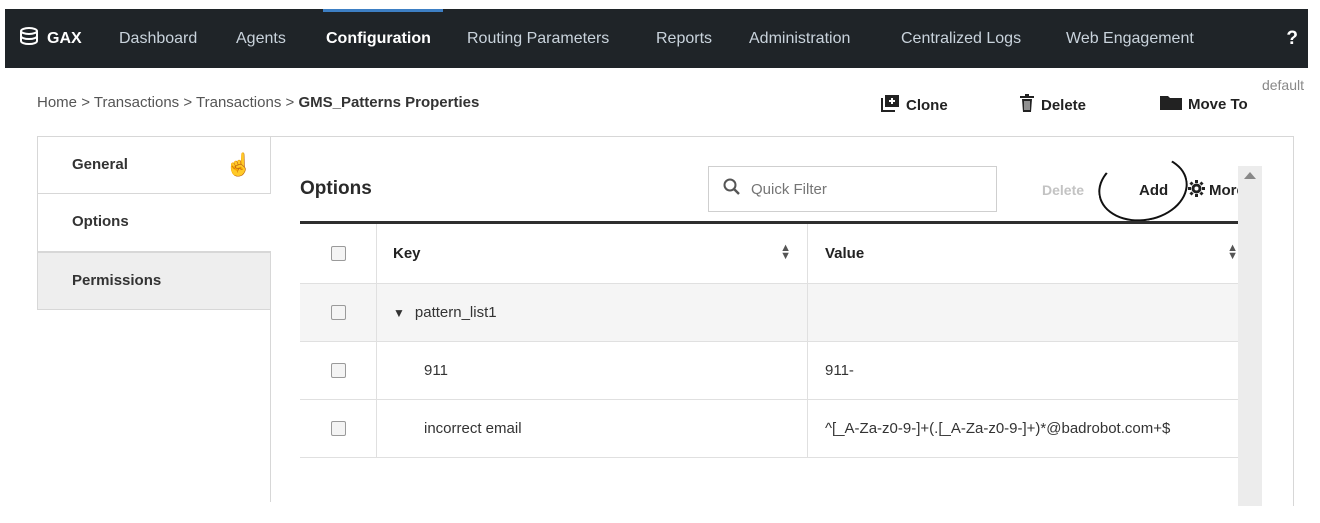  What do you see at coordinates (1171, 104) in the screenshot?
I see `folder-icon` at bounding box center [1171, 104].